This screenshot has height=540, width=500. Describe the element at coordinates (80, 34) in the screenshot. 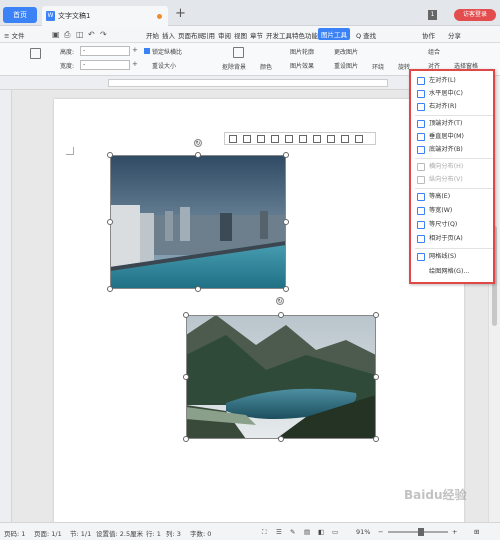

I see `print-preview-icon: ◫` at that location.